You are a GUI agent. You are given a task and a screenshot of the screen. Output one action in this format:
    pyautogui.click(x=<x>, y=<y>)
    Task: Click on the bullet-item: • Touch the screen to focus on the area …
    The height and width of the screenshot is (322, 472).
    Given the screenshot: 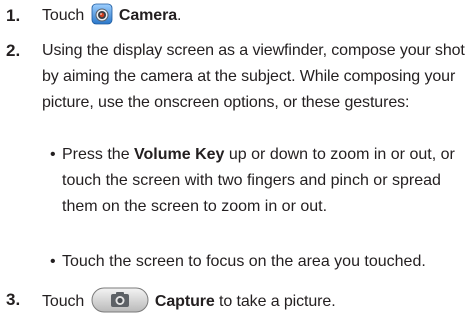 What is the action you would take?
    pyautogui.click(x=256, y=262)
    